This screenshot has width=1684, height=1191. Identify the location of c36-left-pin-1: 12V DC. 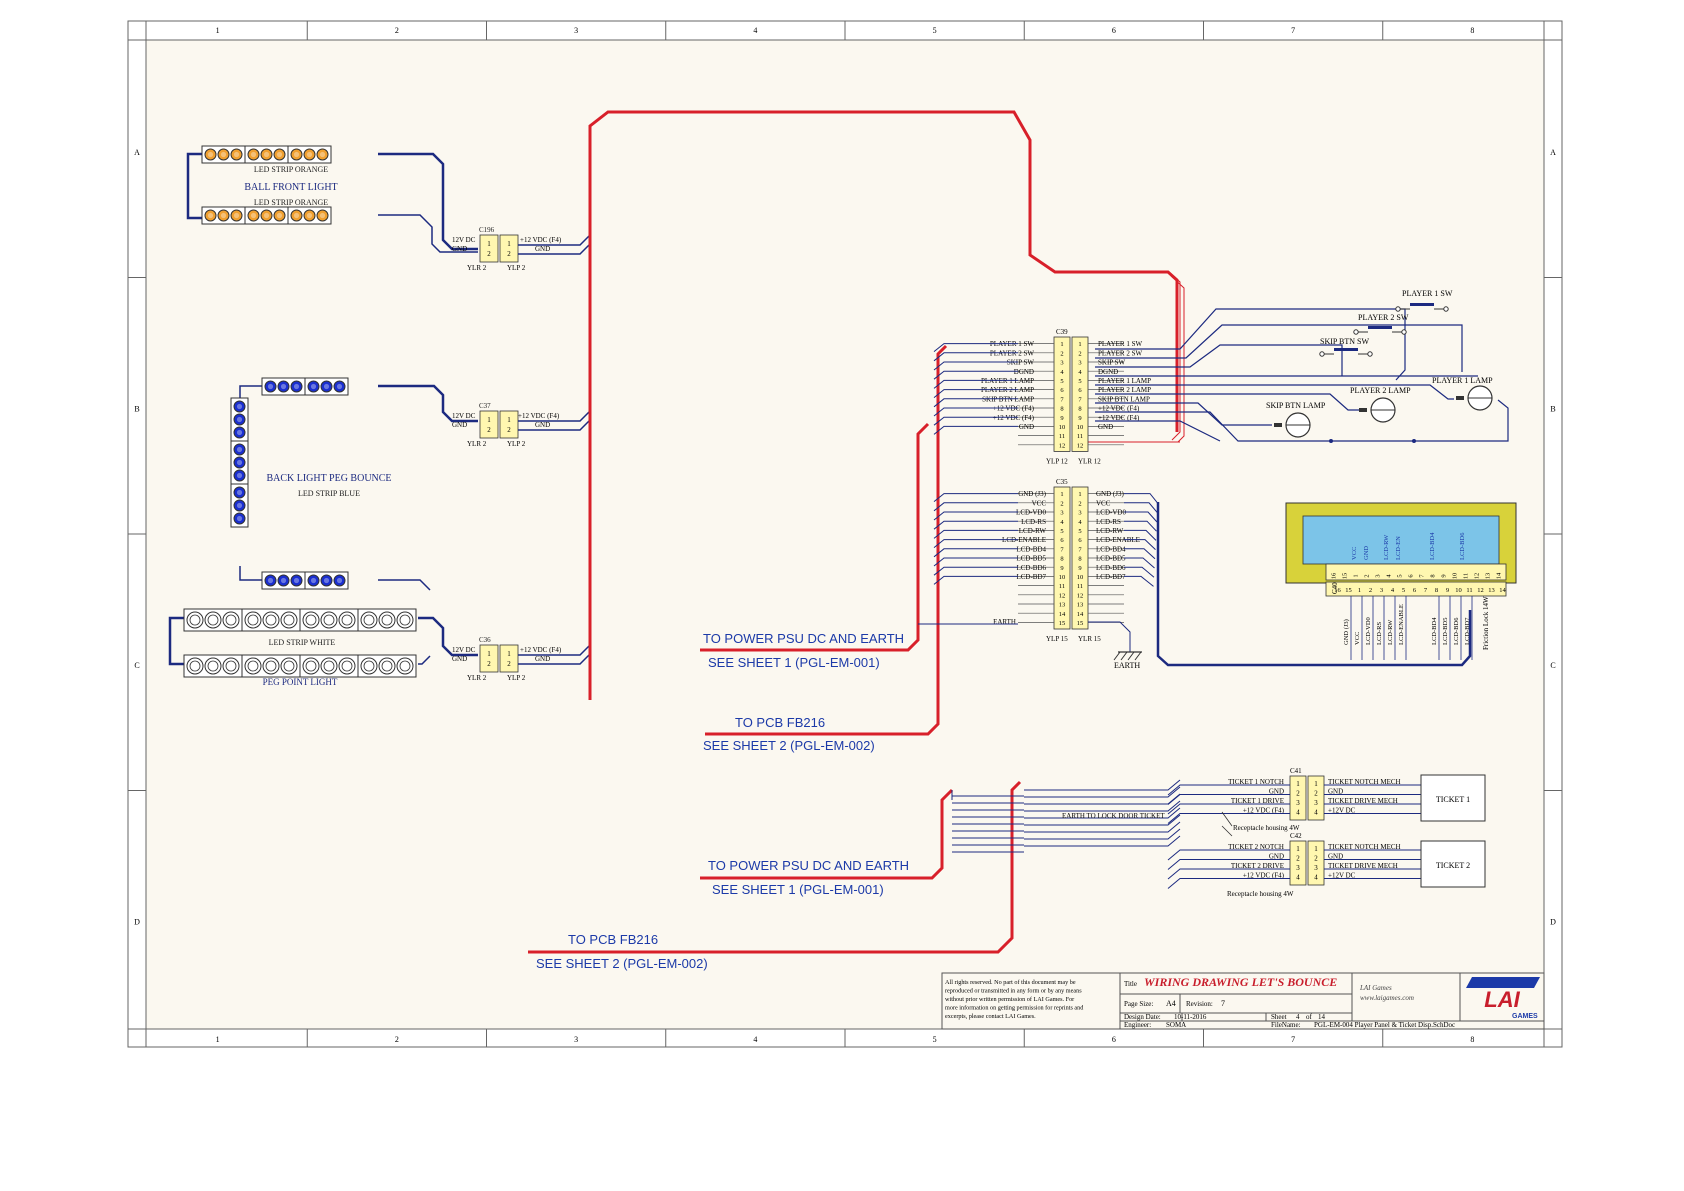
(464, 650).